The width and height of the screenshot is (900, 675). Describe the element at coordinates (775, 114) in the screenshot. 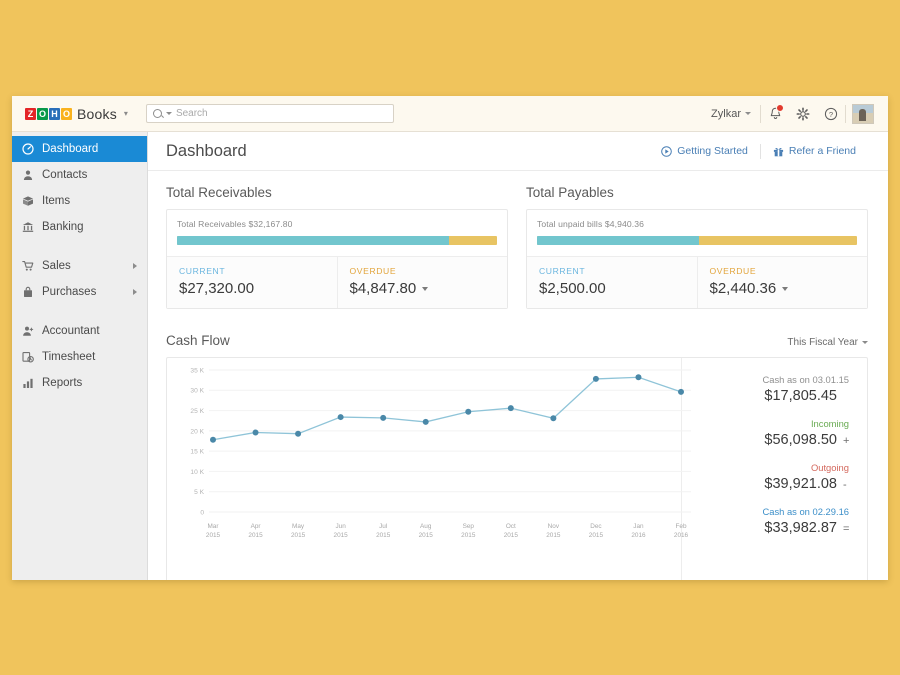

I see `notifications-button` at that location.